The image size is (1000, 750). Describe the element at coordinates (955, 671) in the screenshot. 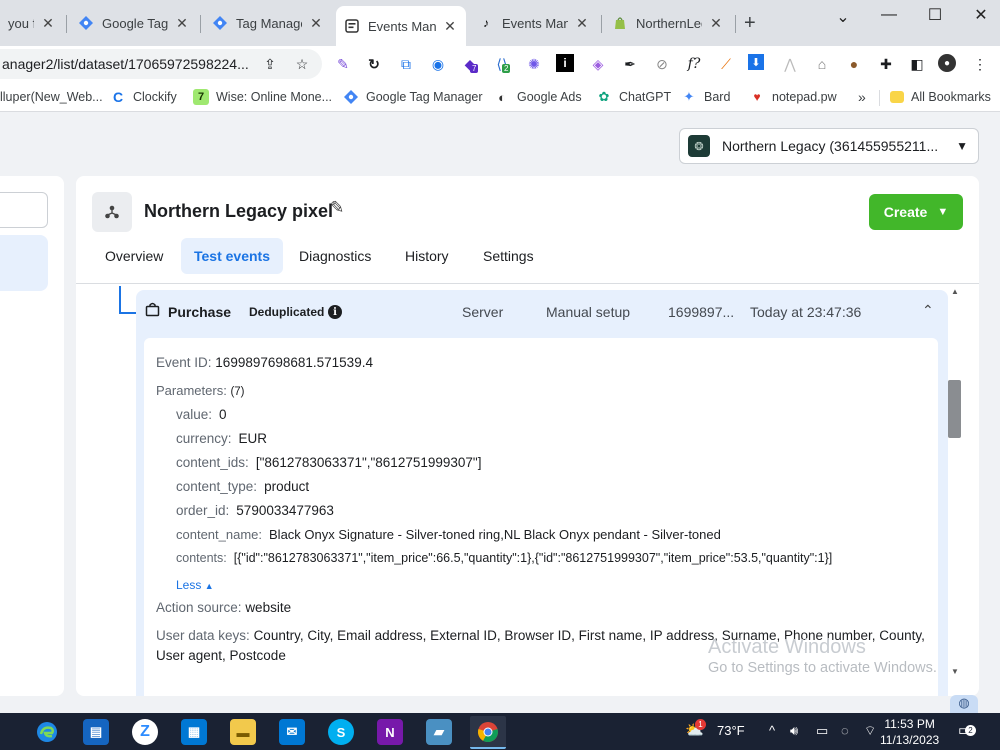

I see `scroll-down-arrow-icon: ▼` at that location.